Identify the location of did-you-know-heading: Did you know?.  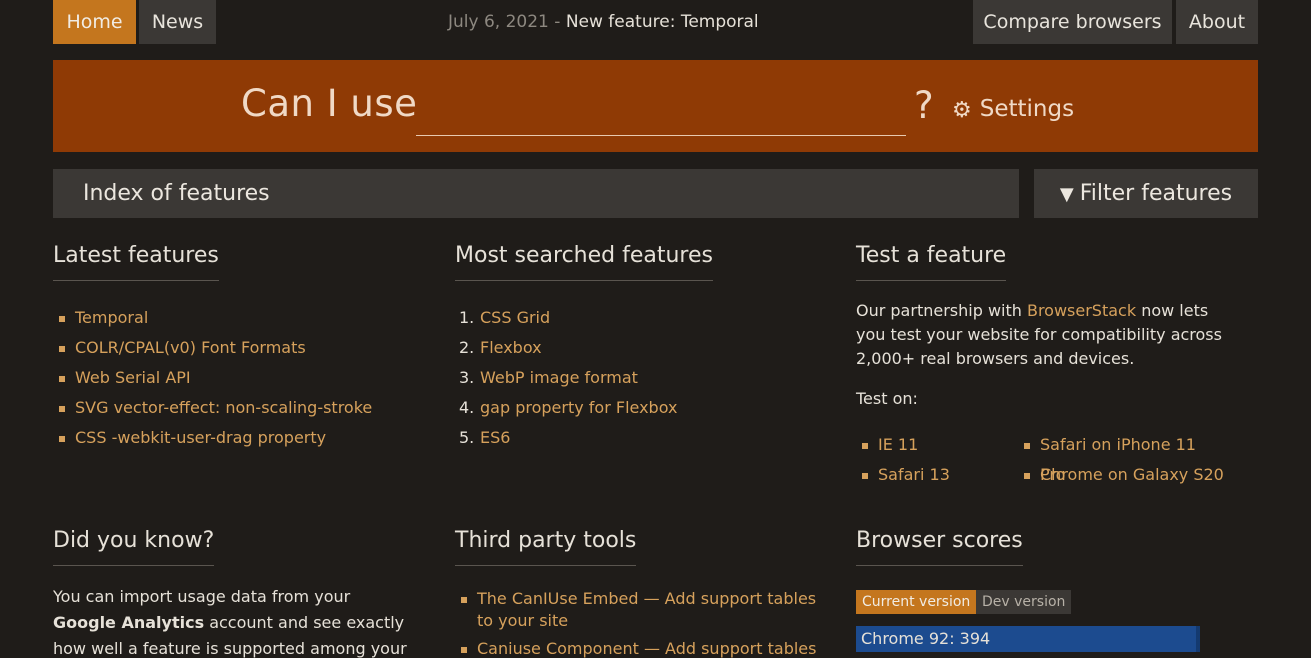
(134, 547).